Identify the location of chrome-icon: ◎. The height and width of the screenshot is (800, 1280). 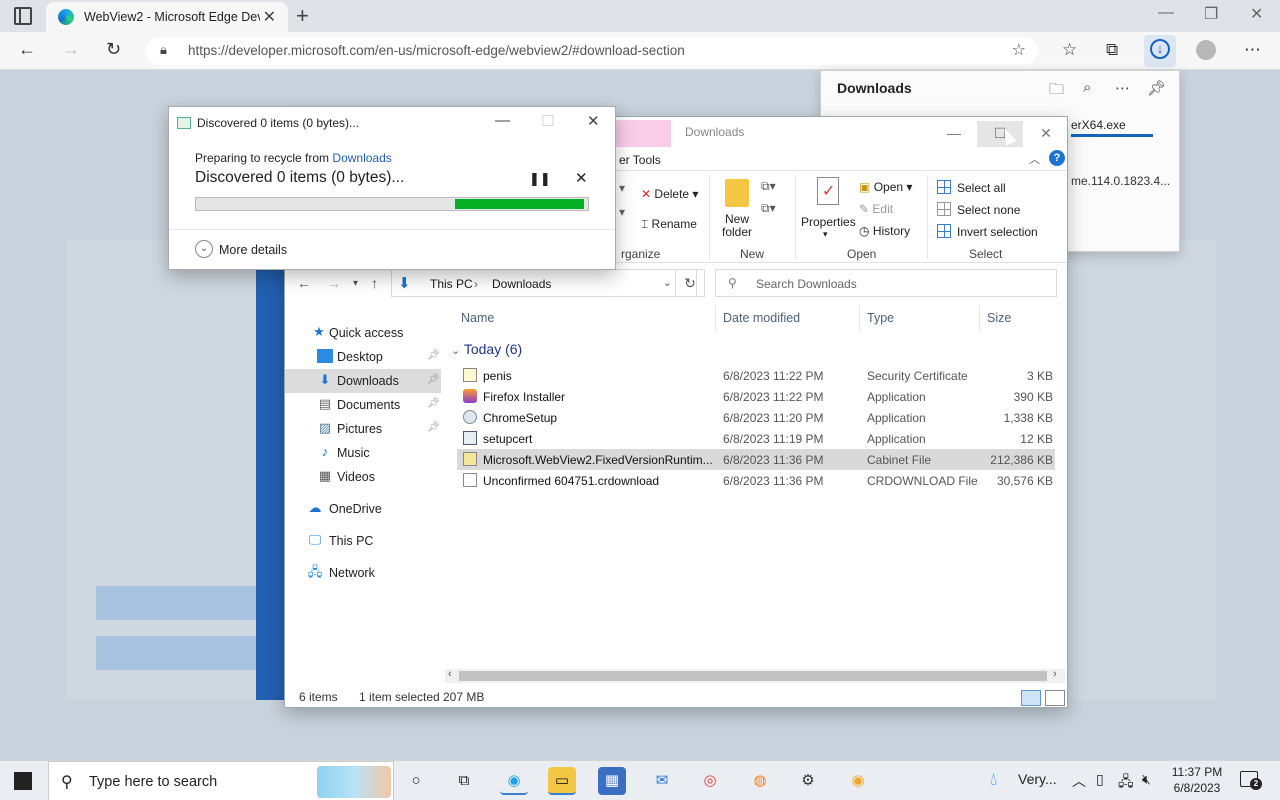
(710, 781).